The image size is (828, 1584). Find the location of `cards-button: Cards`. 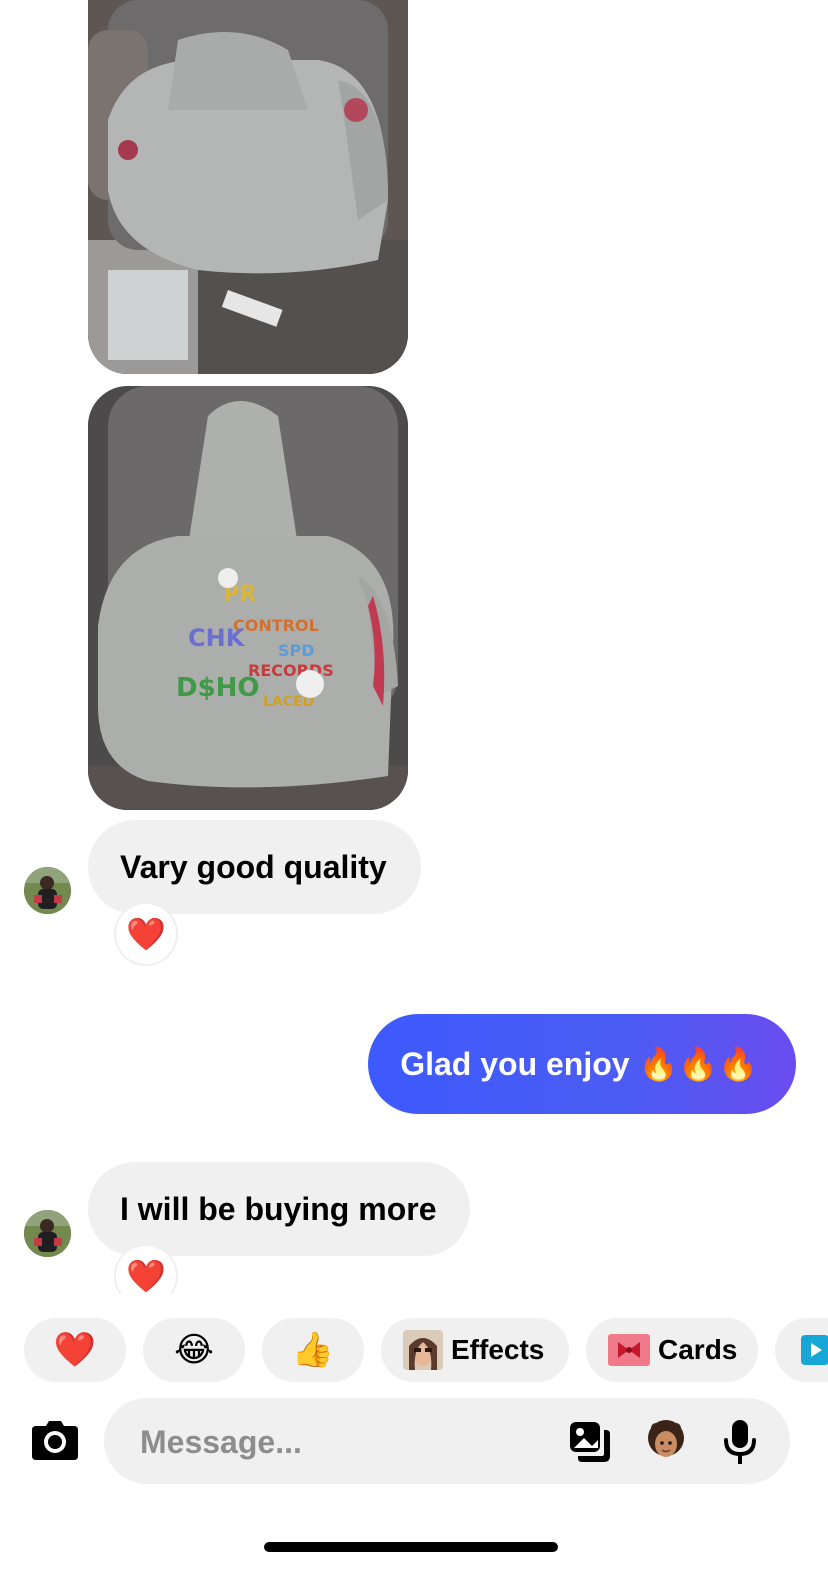

cards-button: Cards is located at coordinates (672, 1350).